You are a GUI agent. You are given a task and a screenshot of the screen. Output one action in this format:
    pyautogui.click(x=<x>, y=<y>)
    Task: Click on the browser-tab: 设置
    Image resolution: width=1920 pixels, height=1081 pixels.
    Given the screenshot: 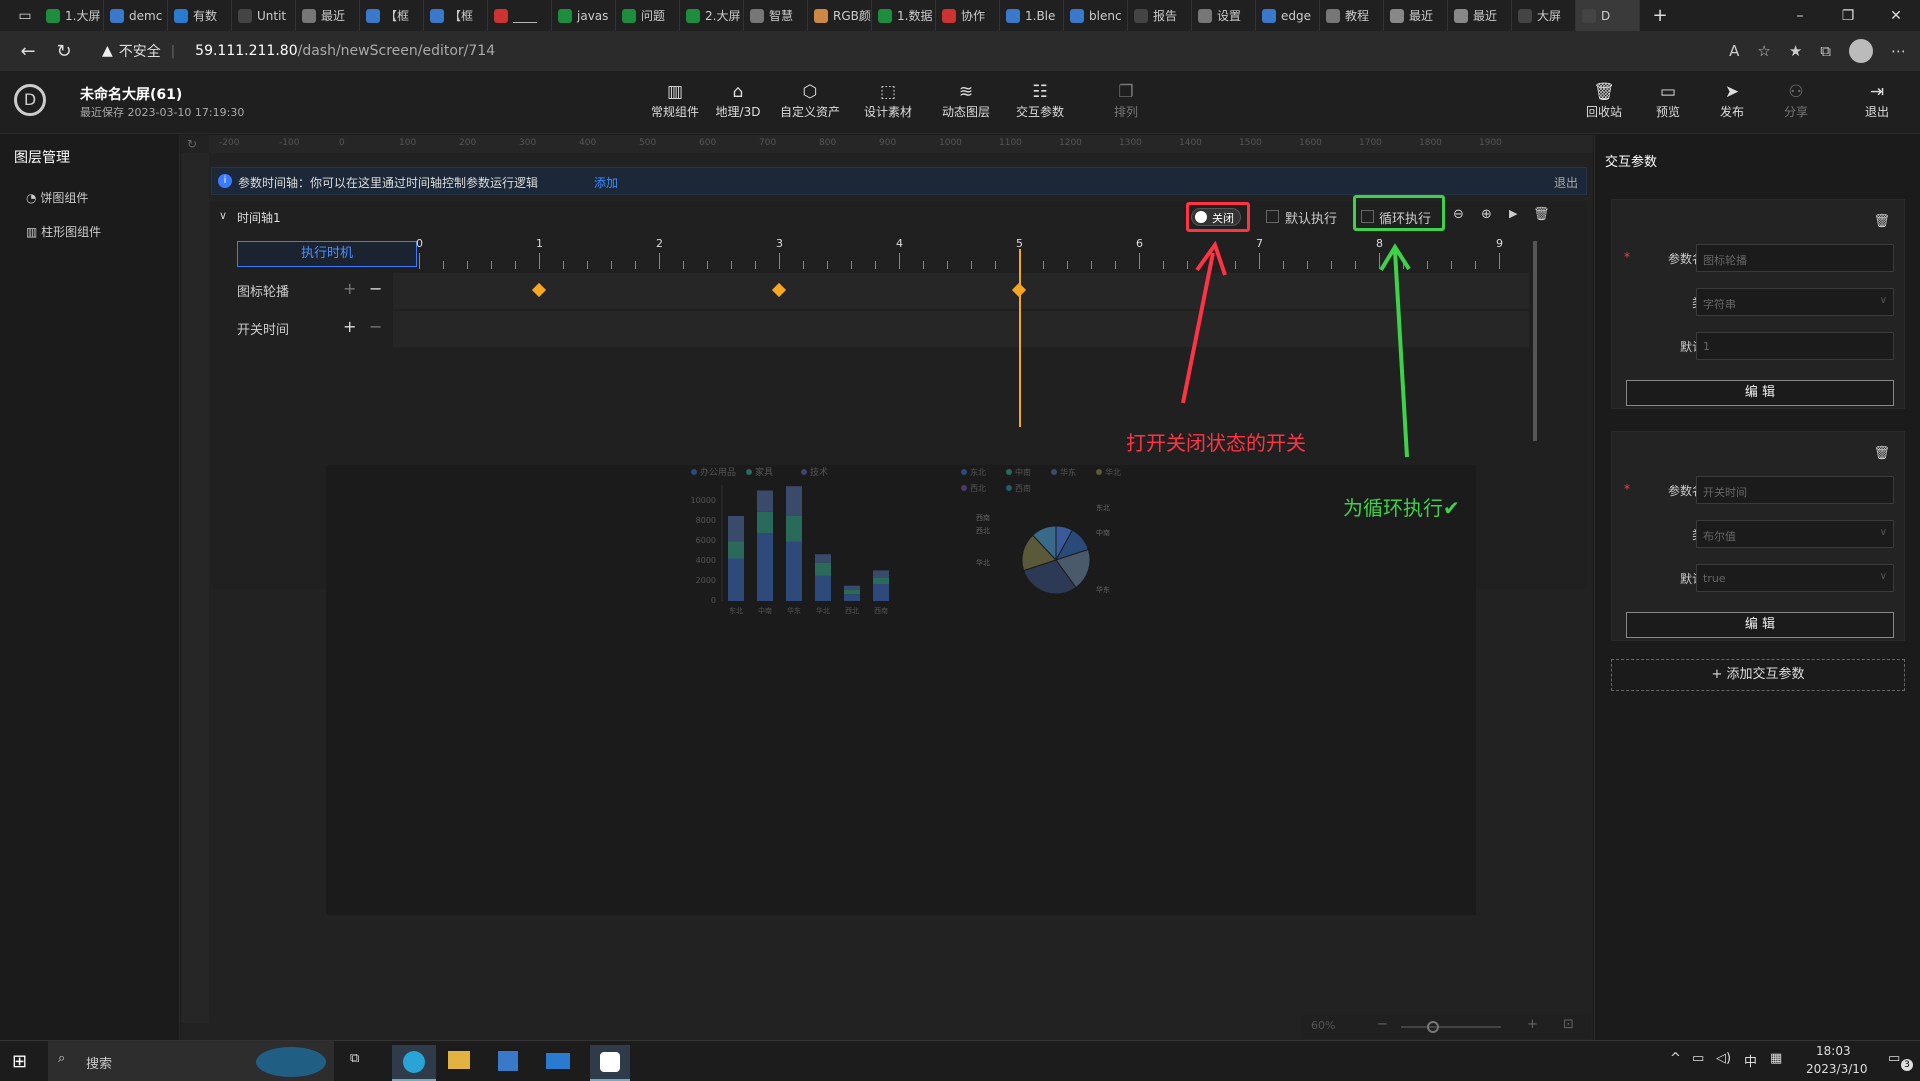 What is the action you would take?
    pyautogui.click(x=1224, y=15)
    